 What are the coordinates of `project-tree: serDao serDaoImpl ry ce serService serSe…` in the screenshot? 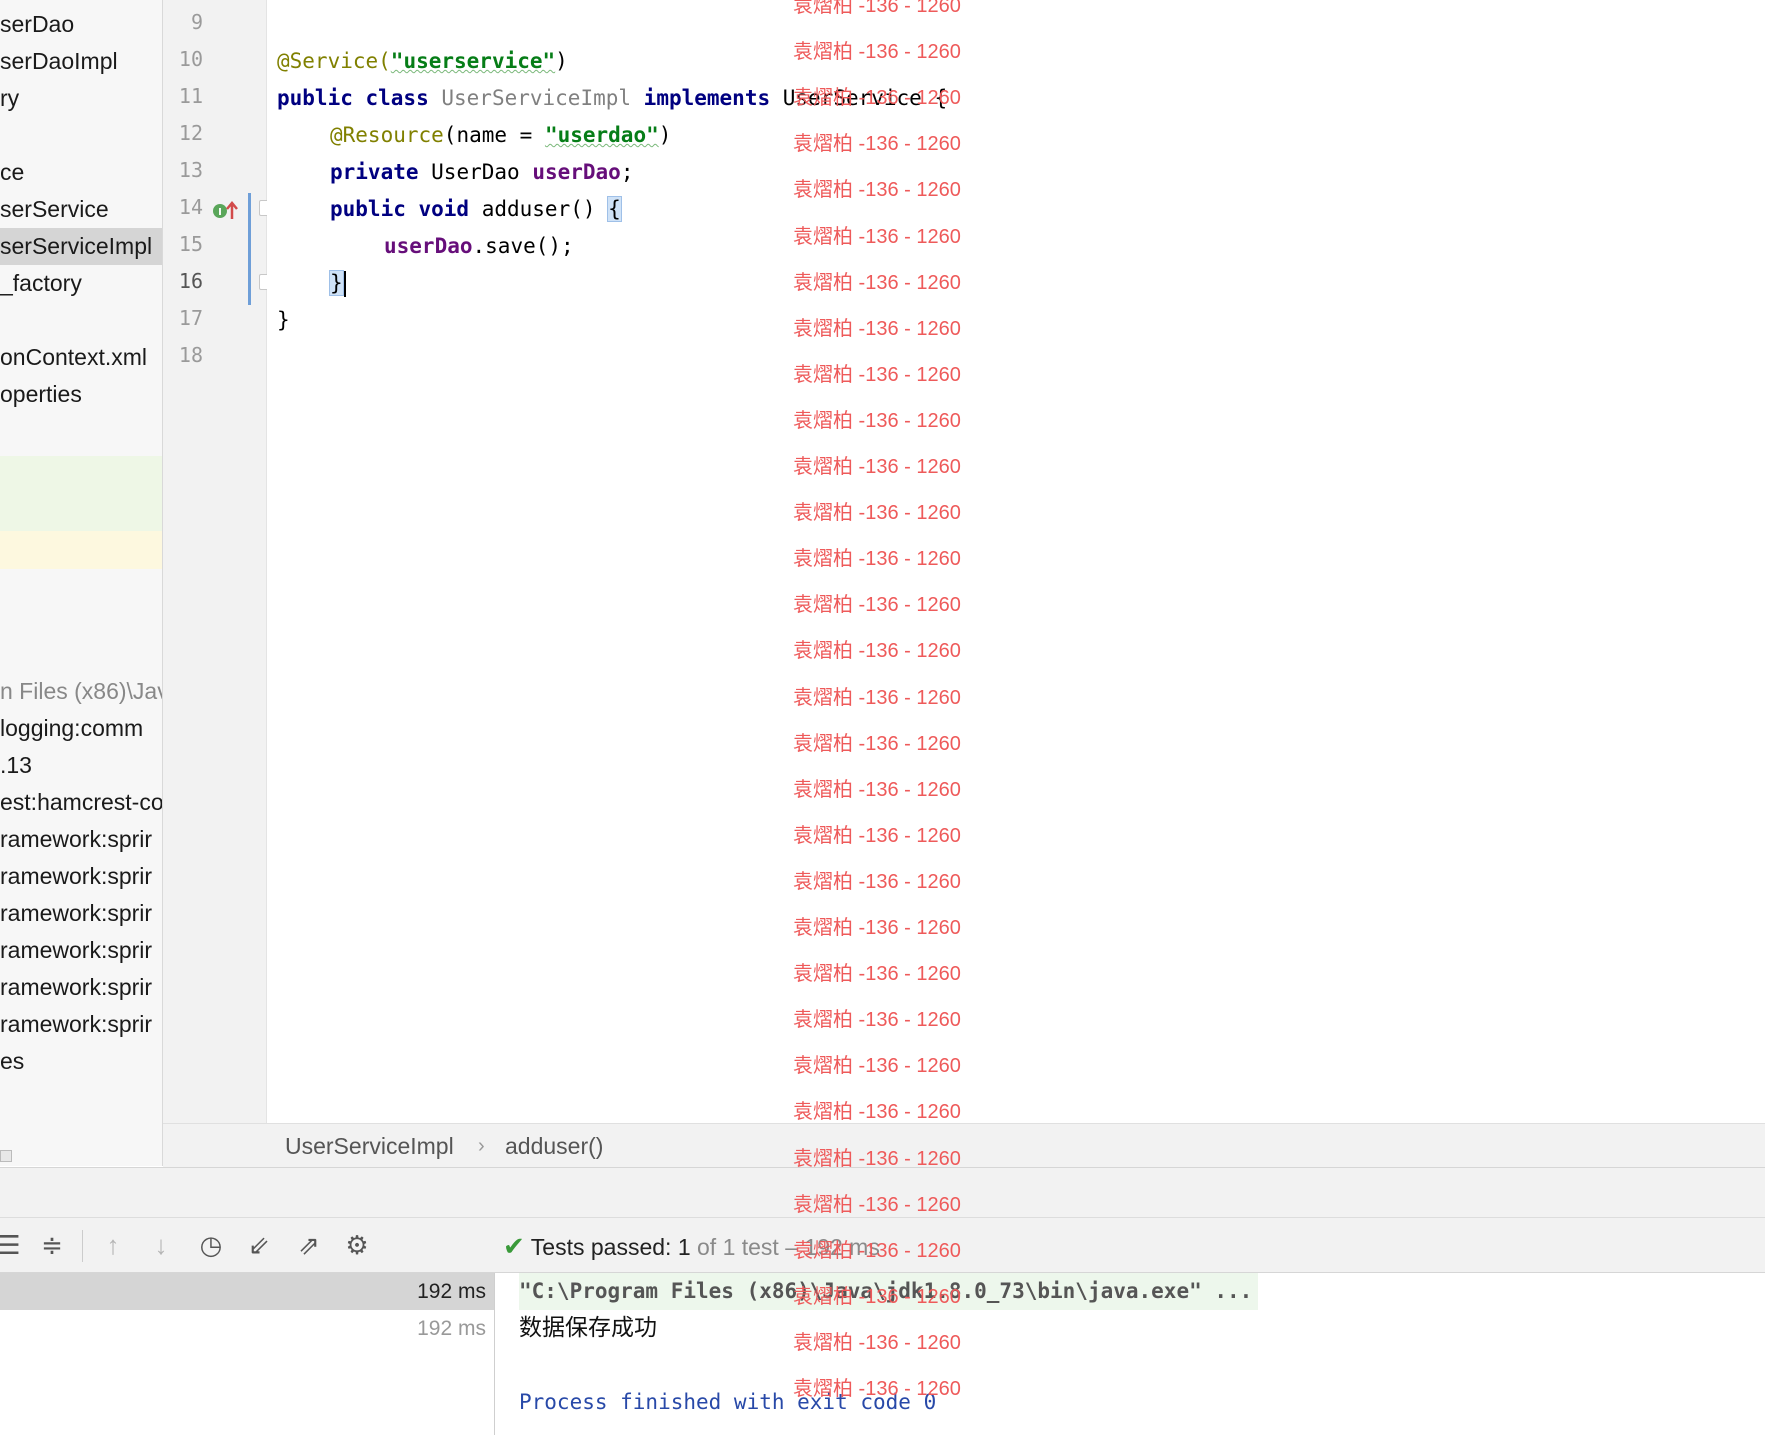 It's located at (81, 583).